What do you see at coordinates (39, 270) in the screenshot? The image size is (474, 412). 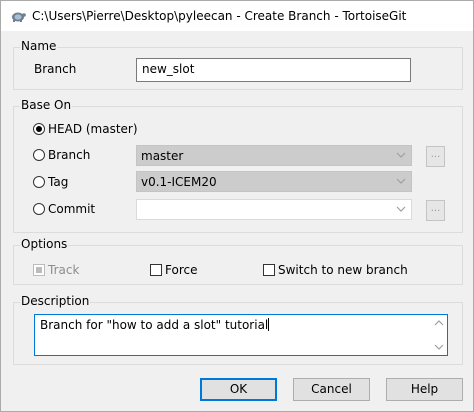 I see `track-checkbox` at bounding box center [39, 270].